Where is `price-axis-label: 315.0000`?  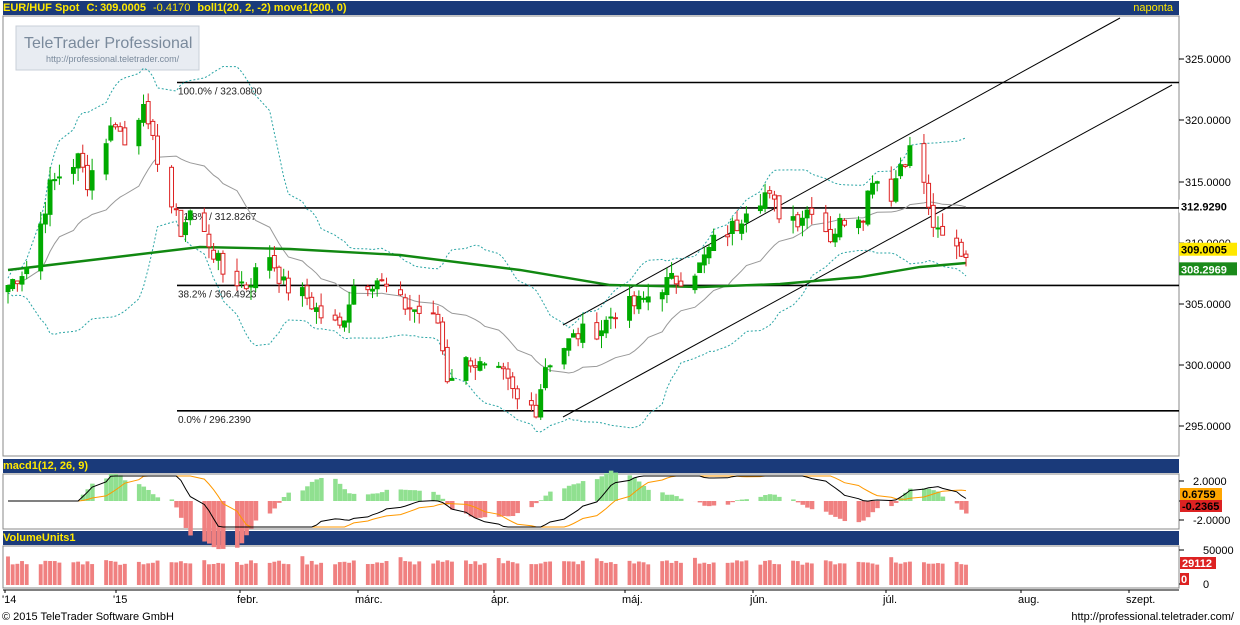 price-axis-label: 315.0000 is located at coordinates (1208, 183).